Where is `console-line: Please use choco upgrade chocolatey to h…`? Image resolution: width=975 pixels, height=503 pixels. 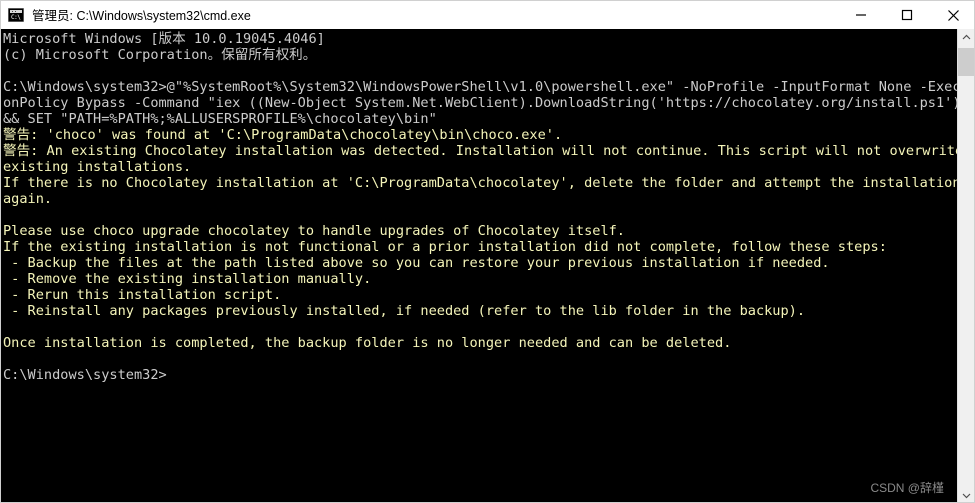
console-line: Please use choco upgrade chocolatey to h… is located at coordinates (314, 231).